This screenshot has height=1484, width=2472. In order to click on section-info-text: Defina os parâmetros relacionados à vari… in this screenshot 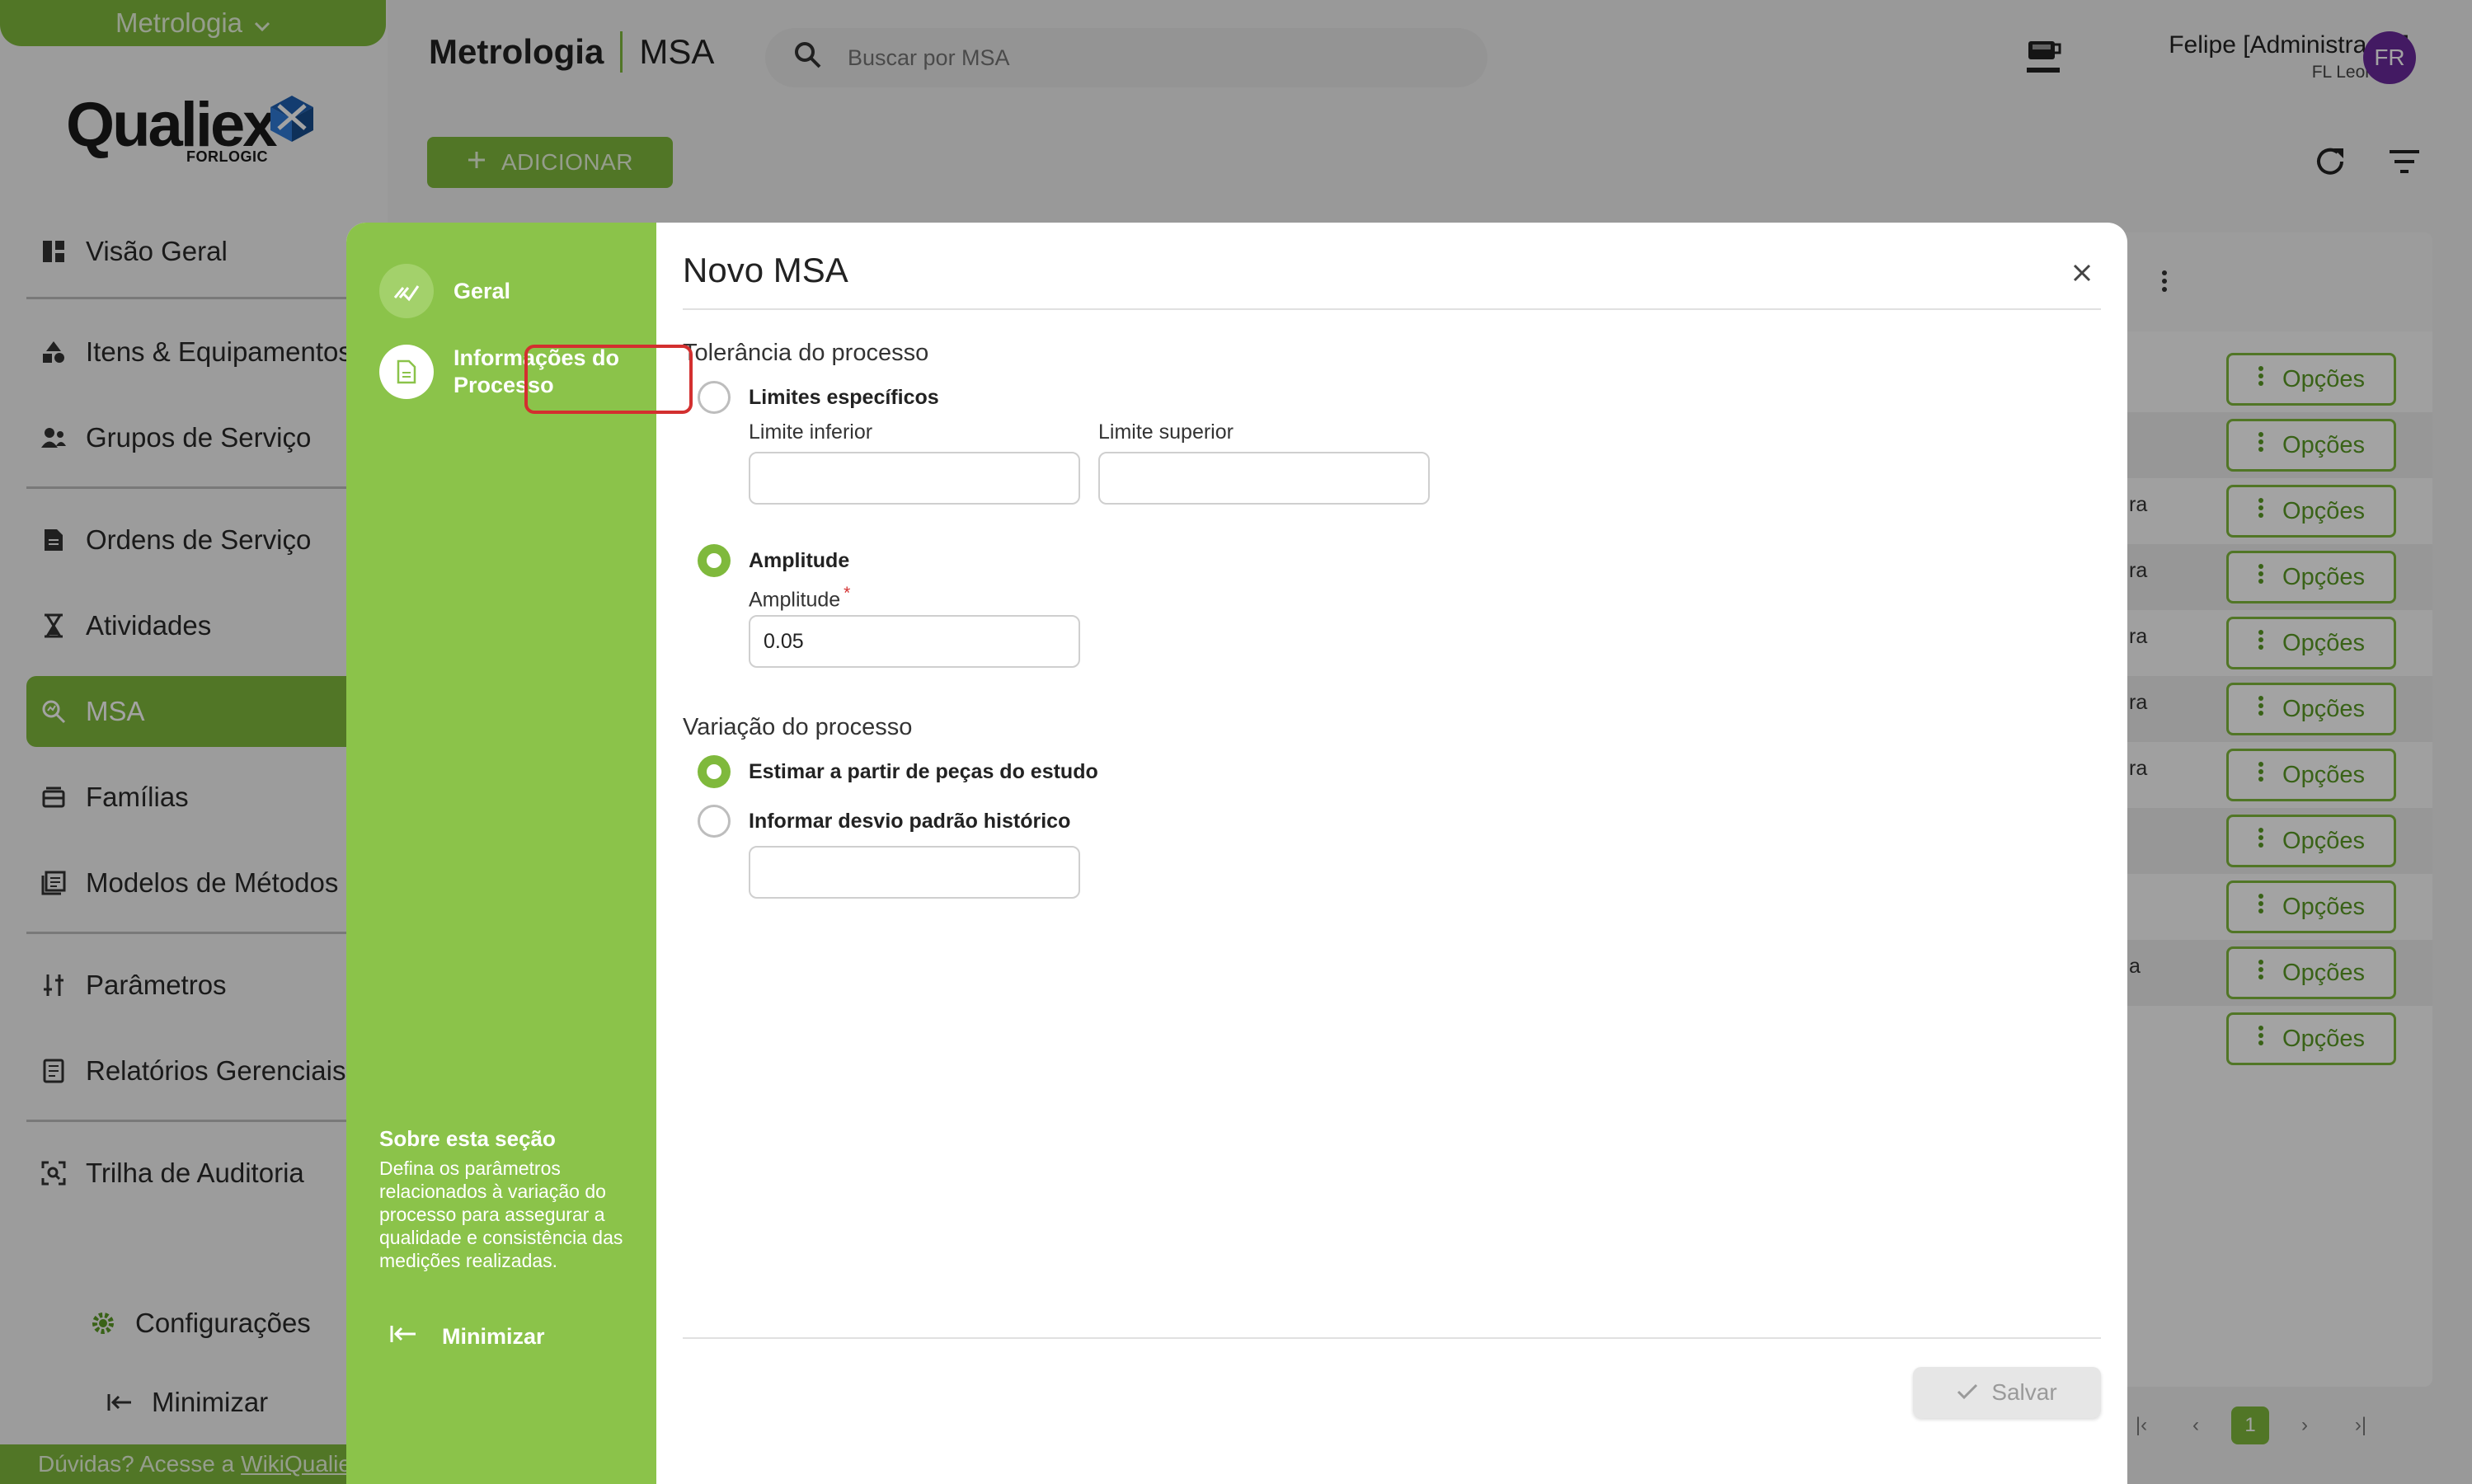, I will do `click(501, 1214)`.